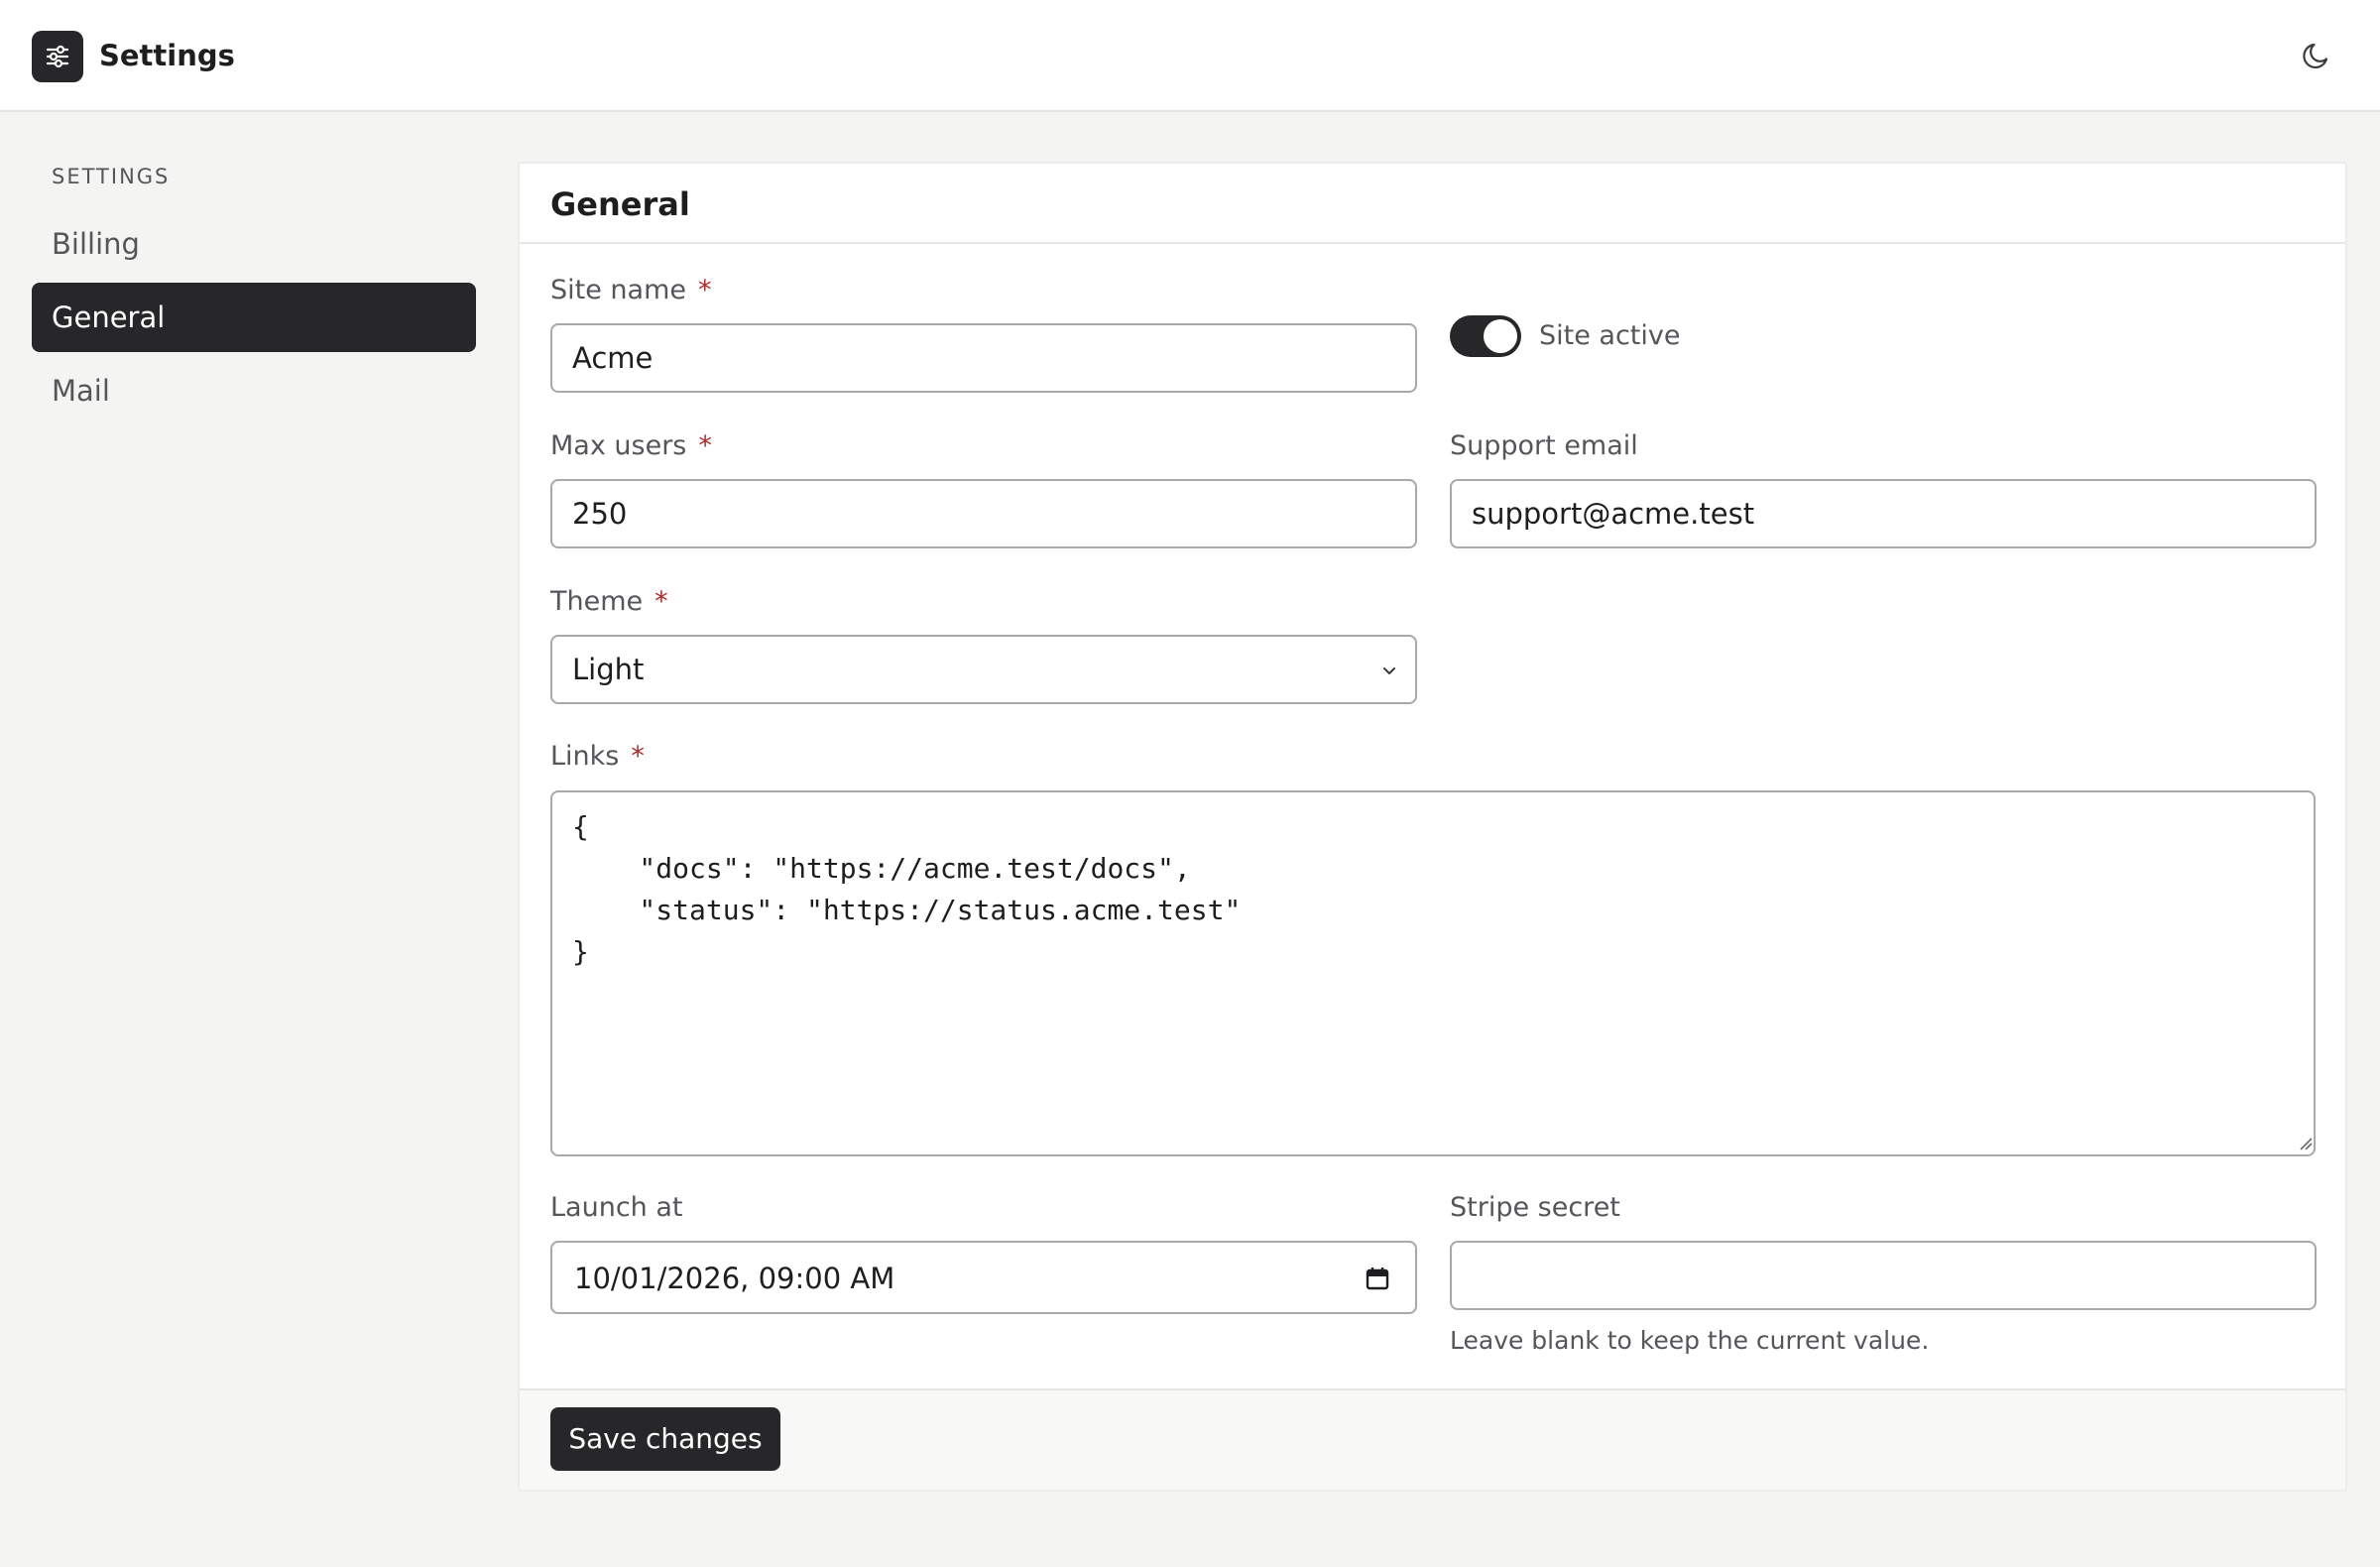 The width and height of the screenshot is (2380, 1567). I want to click on chevron-down-icon, so click(1389, 672).